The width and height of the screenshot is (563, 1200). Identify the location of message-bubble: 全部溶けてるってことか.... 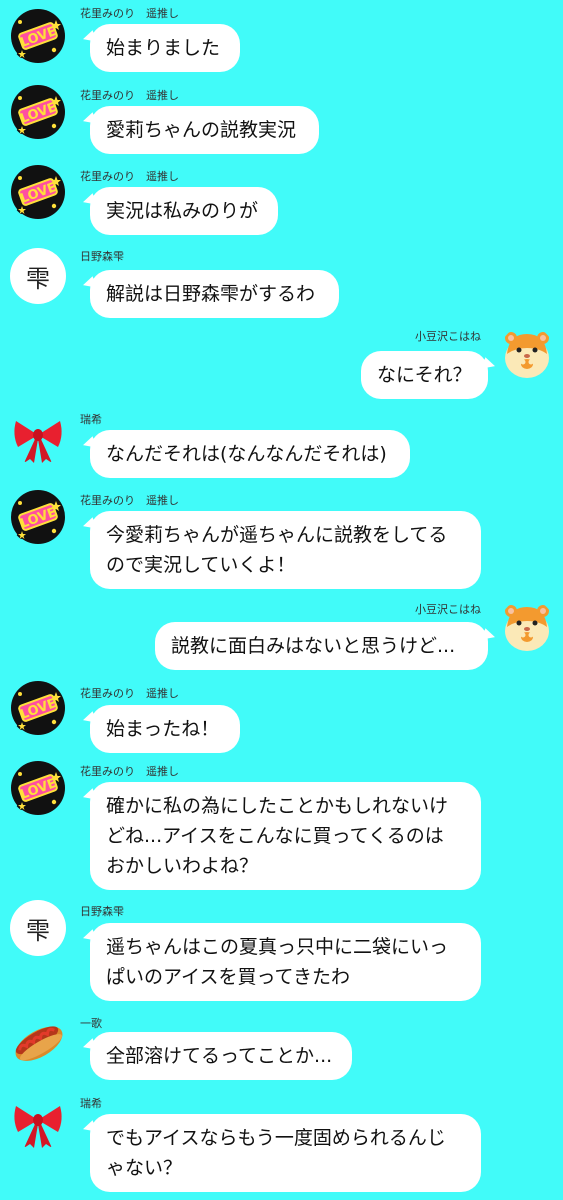
(221, 1056).